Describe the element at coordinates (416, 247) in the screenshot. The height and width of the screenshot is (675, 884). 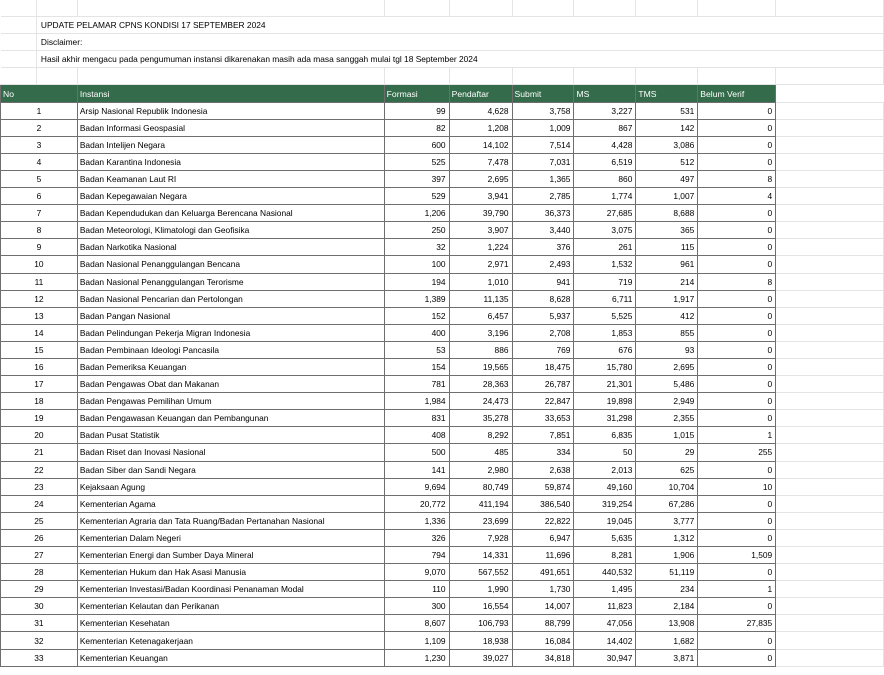
I see `row-formasi: 32` at that location.